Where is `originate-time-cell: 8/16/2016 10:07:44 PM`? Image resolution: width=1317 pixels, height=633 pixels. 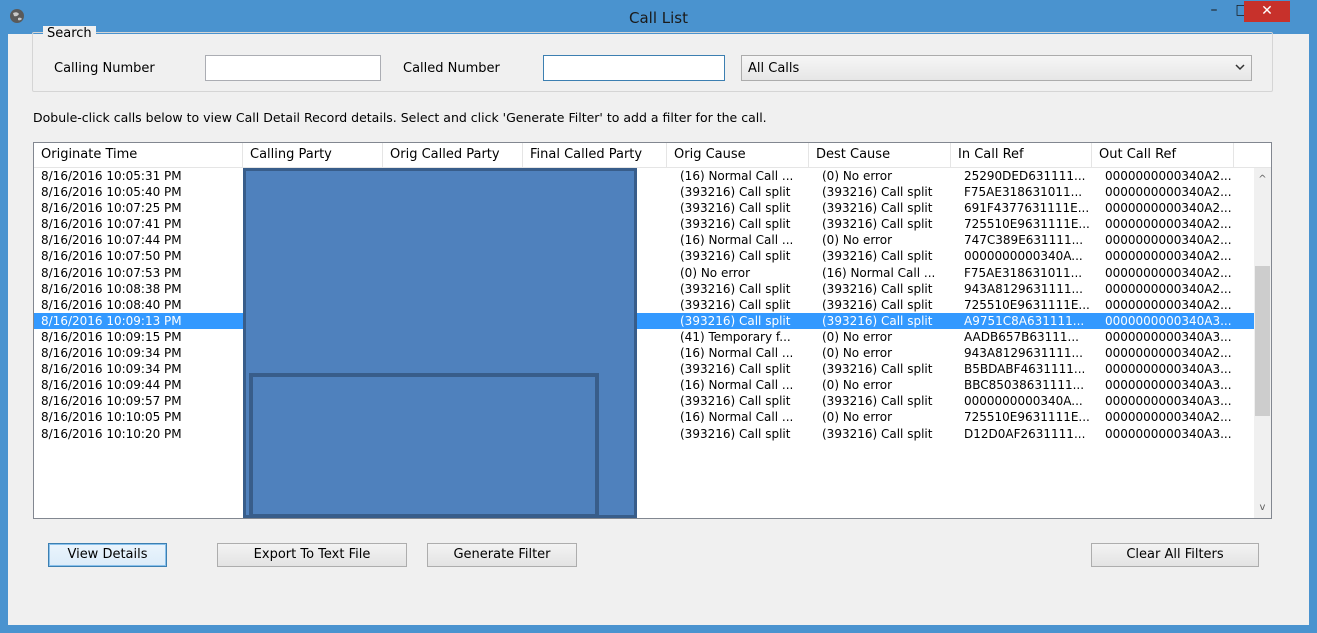 originate-time-cell: 8/16/2016 10:07:44 PM is located at coordinates (111, 240).